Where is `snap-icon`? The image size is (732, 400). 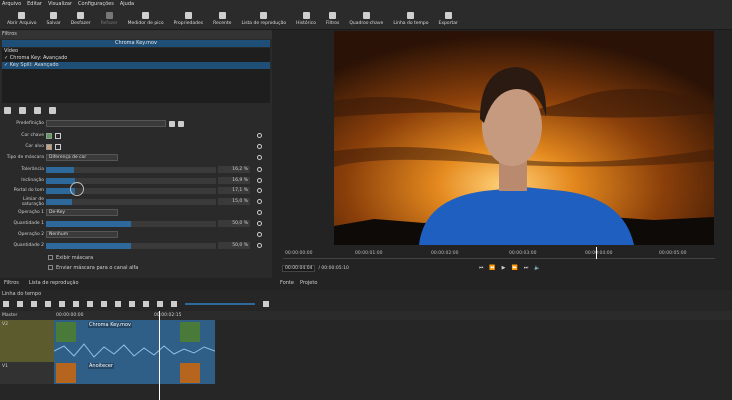
snap-icon is located at coordinates (132, 303).